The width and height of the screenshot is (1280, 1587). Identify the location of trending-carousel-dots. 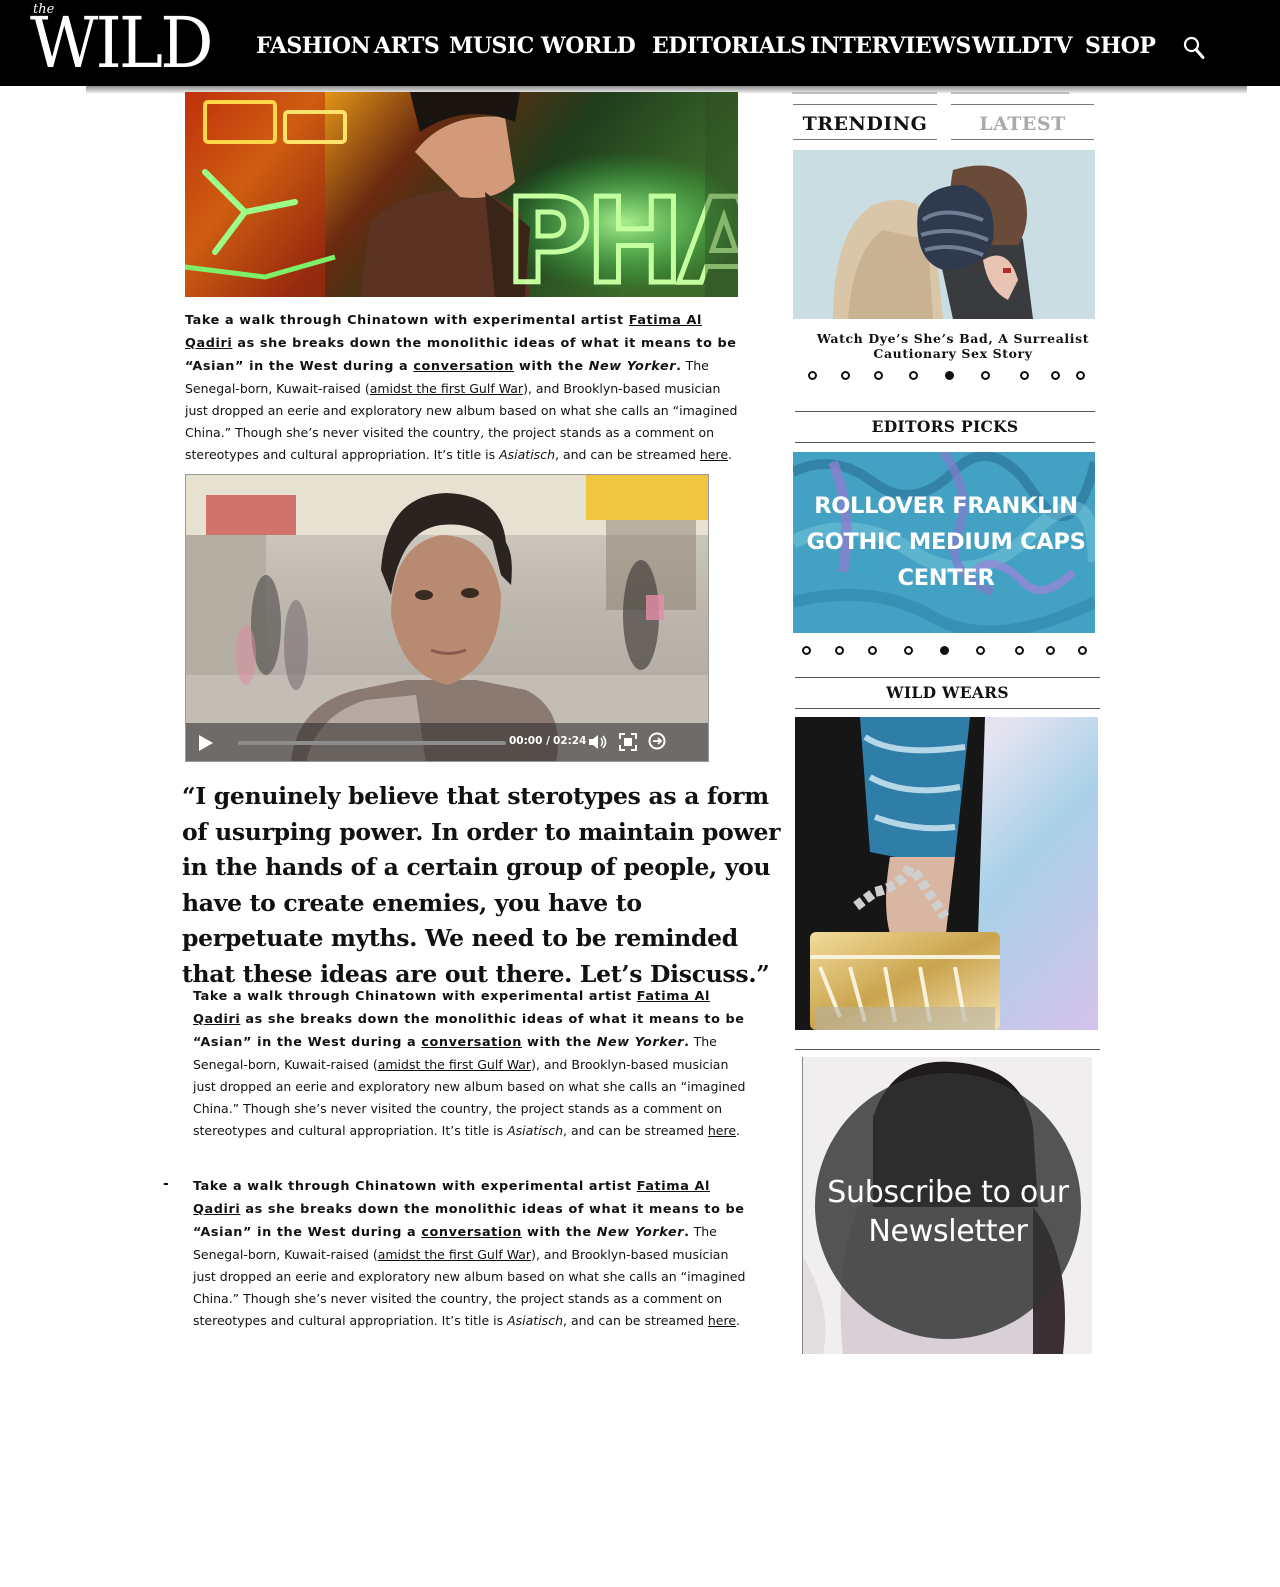
(948, 377).